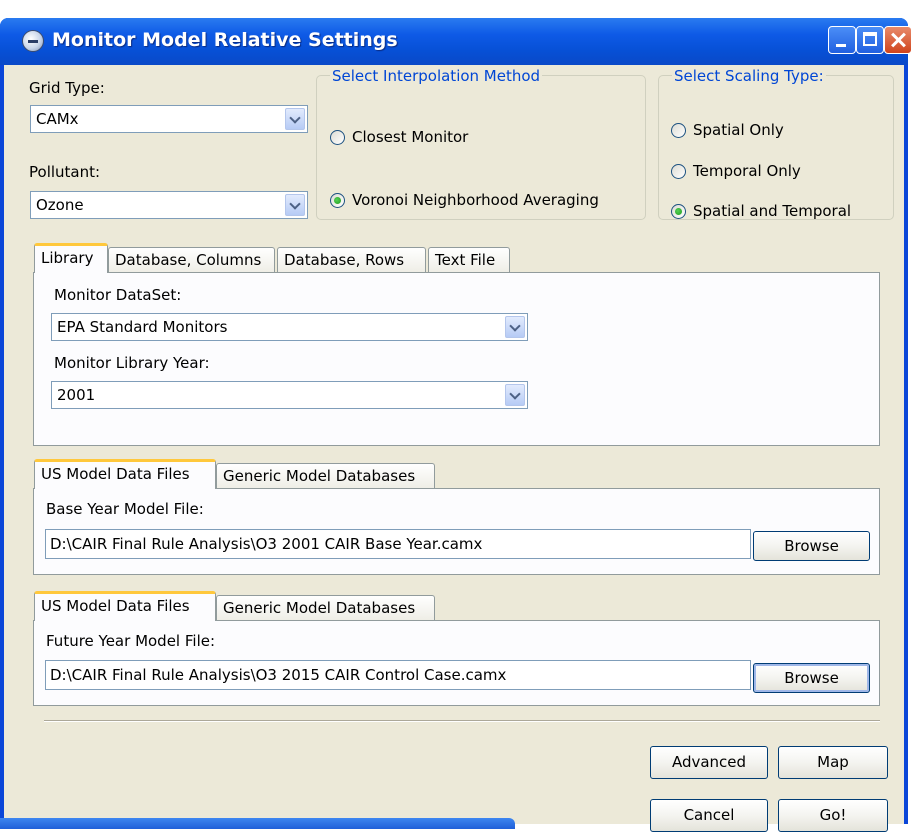 The height and width of the screenshot is (832, 915). I want to click on monitor-dataset-value: EPA Standard Monitors, so click(142, 327).